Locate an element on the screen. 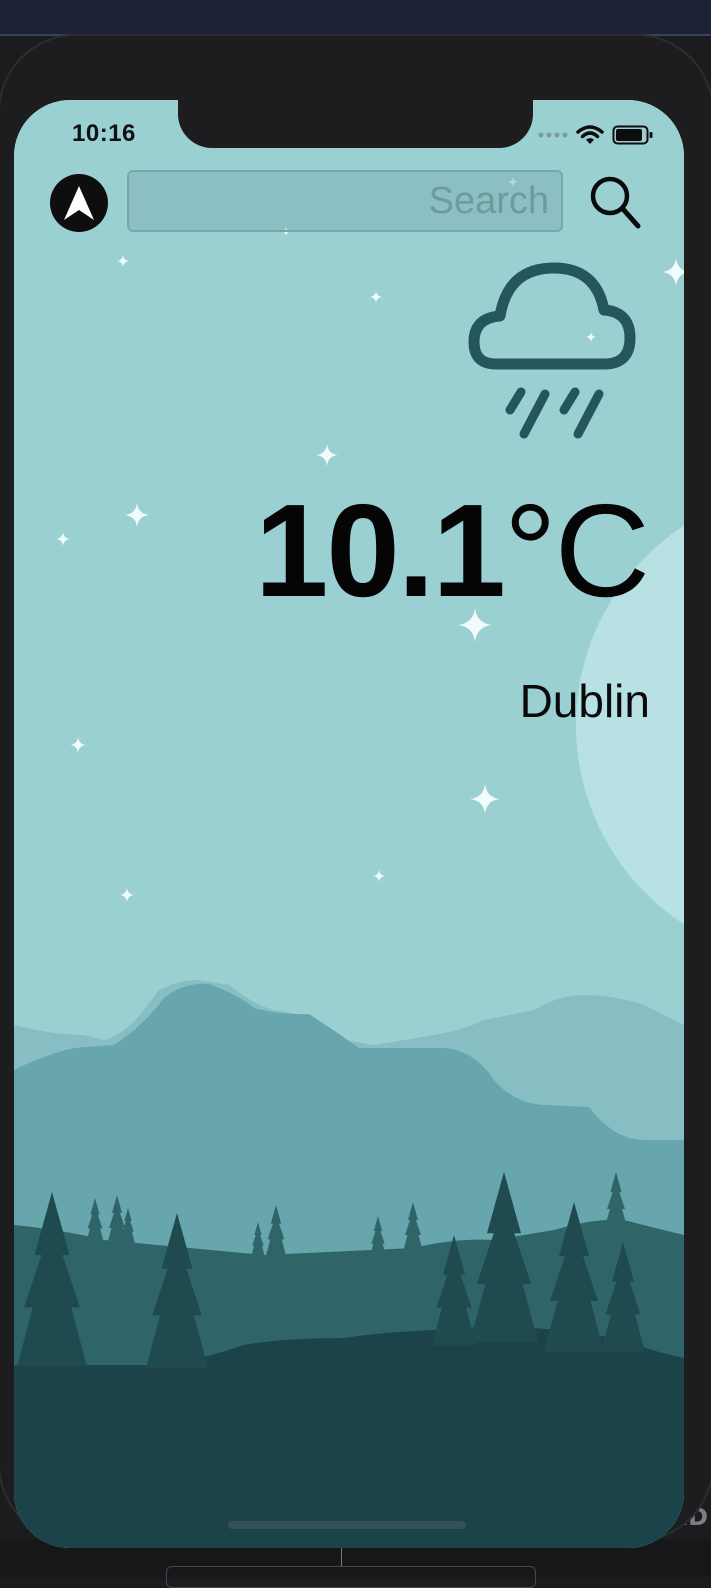  desktop-top-bar is located at coordinates (355, 17).